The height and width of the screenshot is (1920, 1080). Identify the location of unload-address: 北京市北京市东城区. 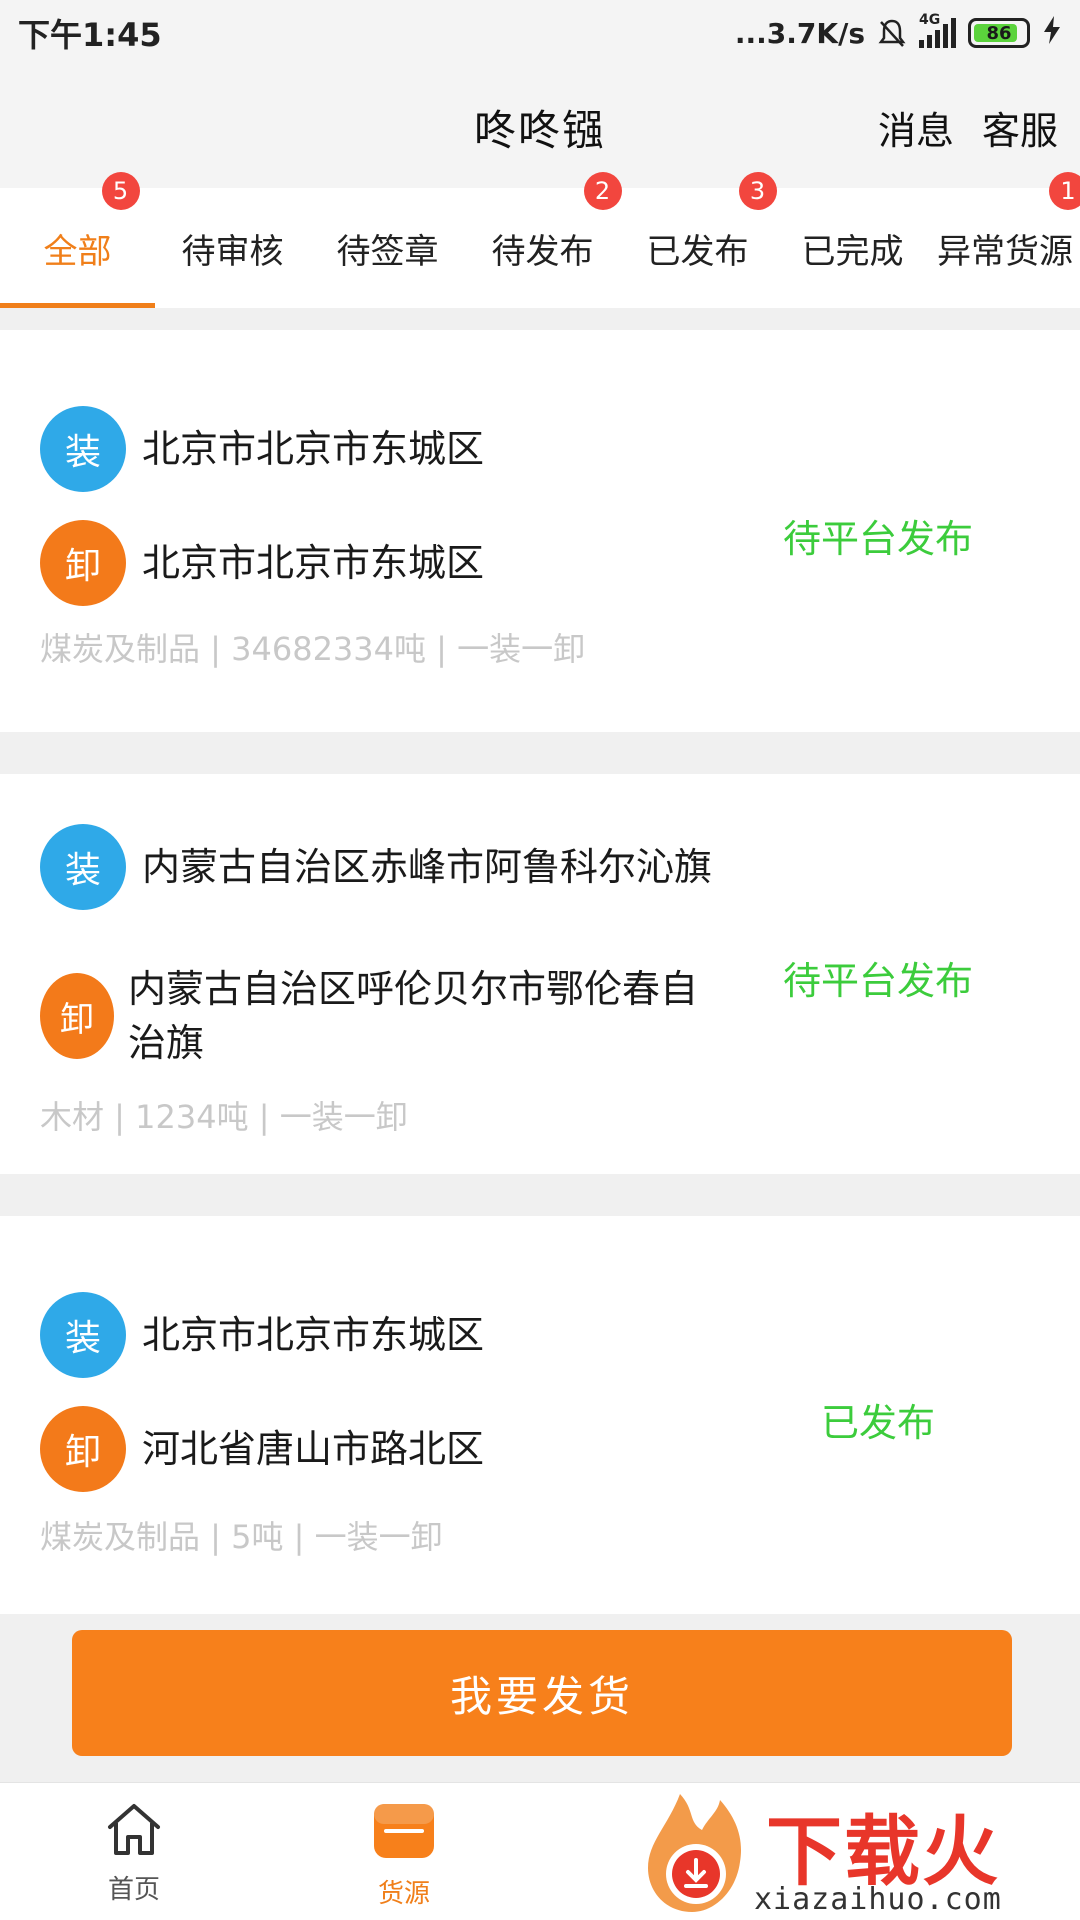
(313, 563).